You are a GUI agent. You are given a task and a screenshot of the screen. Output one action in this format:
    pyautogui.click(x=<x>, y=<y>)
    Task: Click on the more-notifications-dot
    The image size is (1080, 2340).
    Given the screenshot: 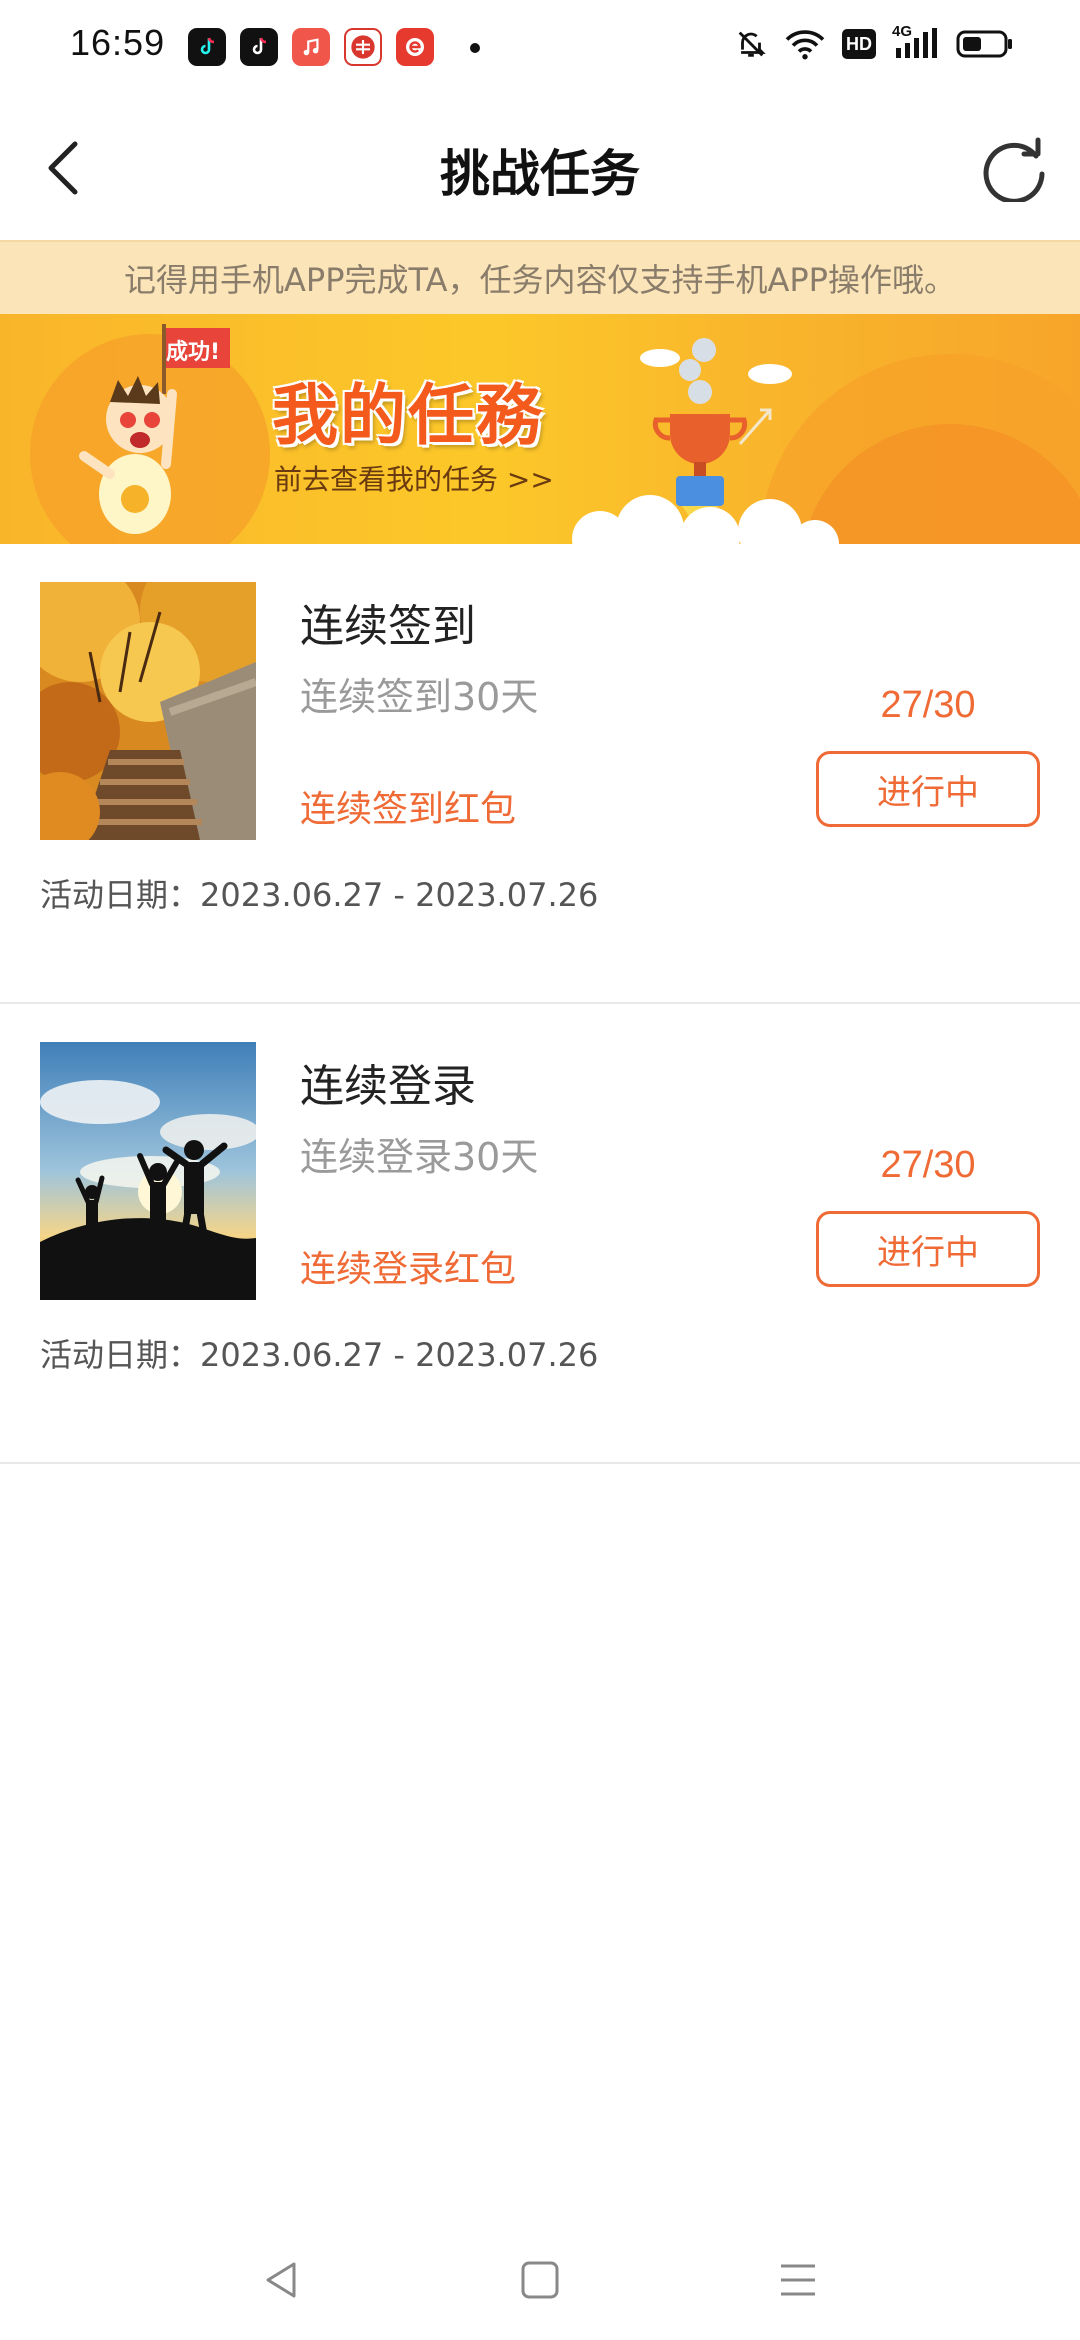 What is the action you would take?
    pyautogui.click(x=475, y=48)
    